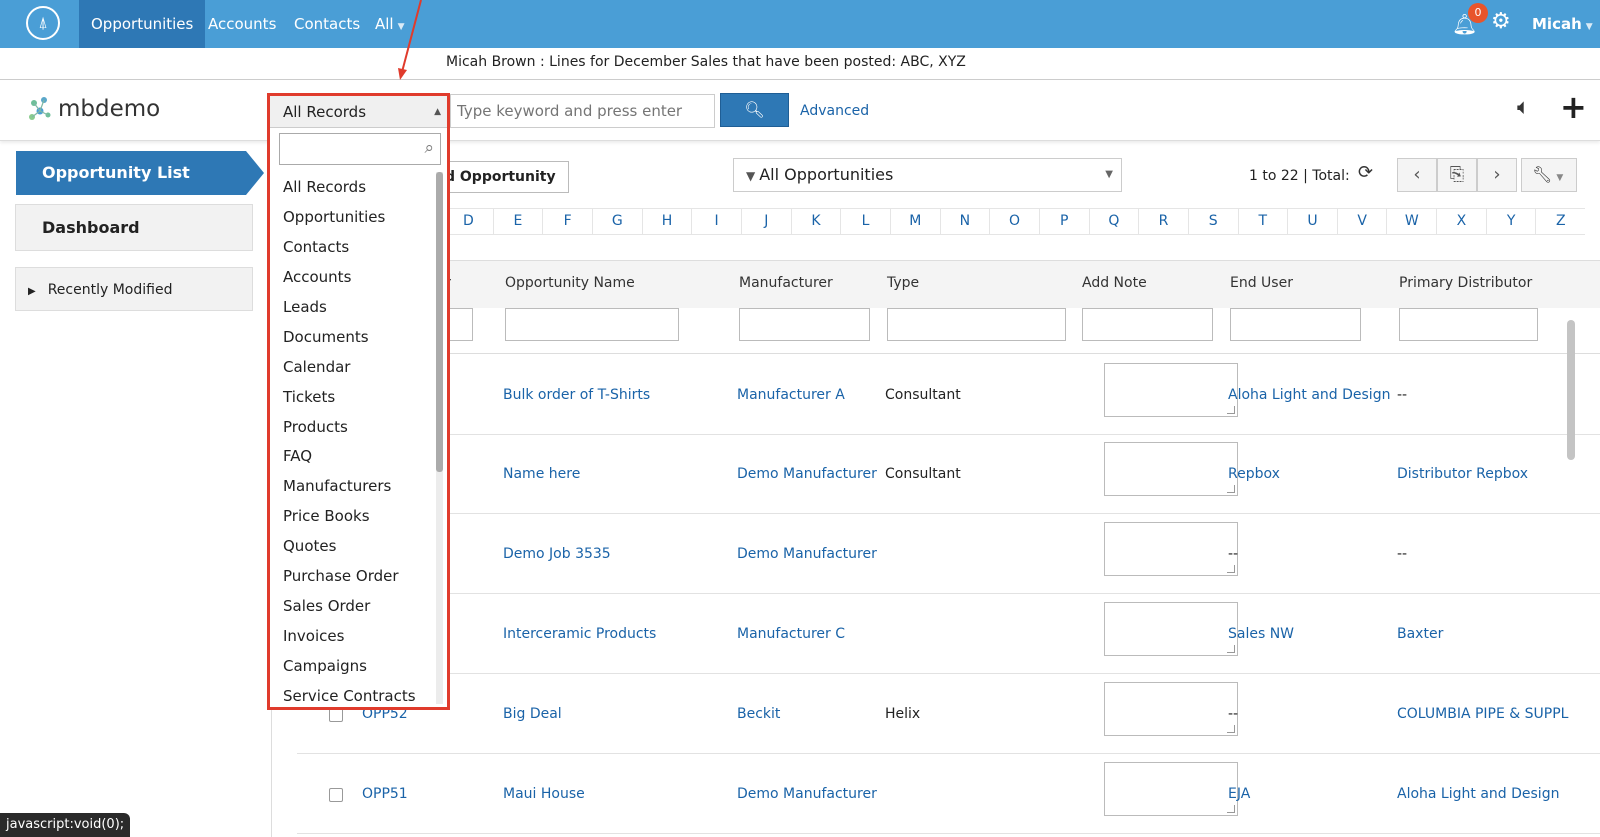  Describe the element at coordinates (865, 221) in the screenshot. I see `letter-l: L` at that location.